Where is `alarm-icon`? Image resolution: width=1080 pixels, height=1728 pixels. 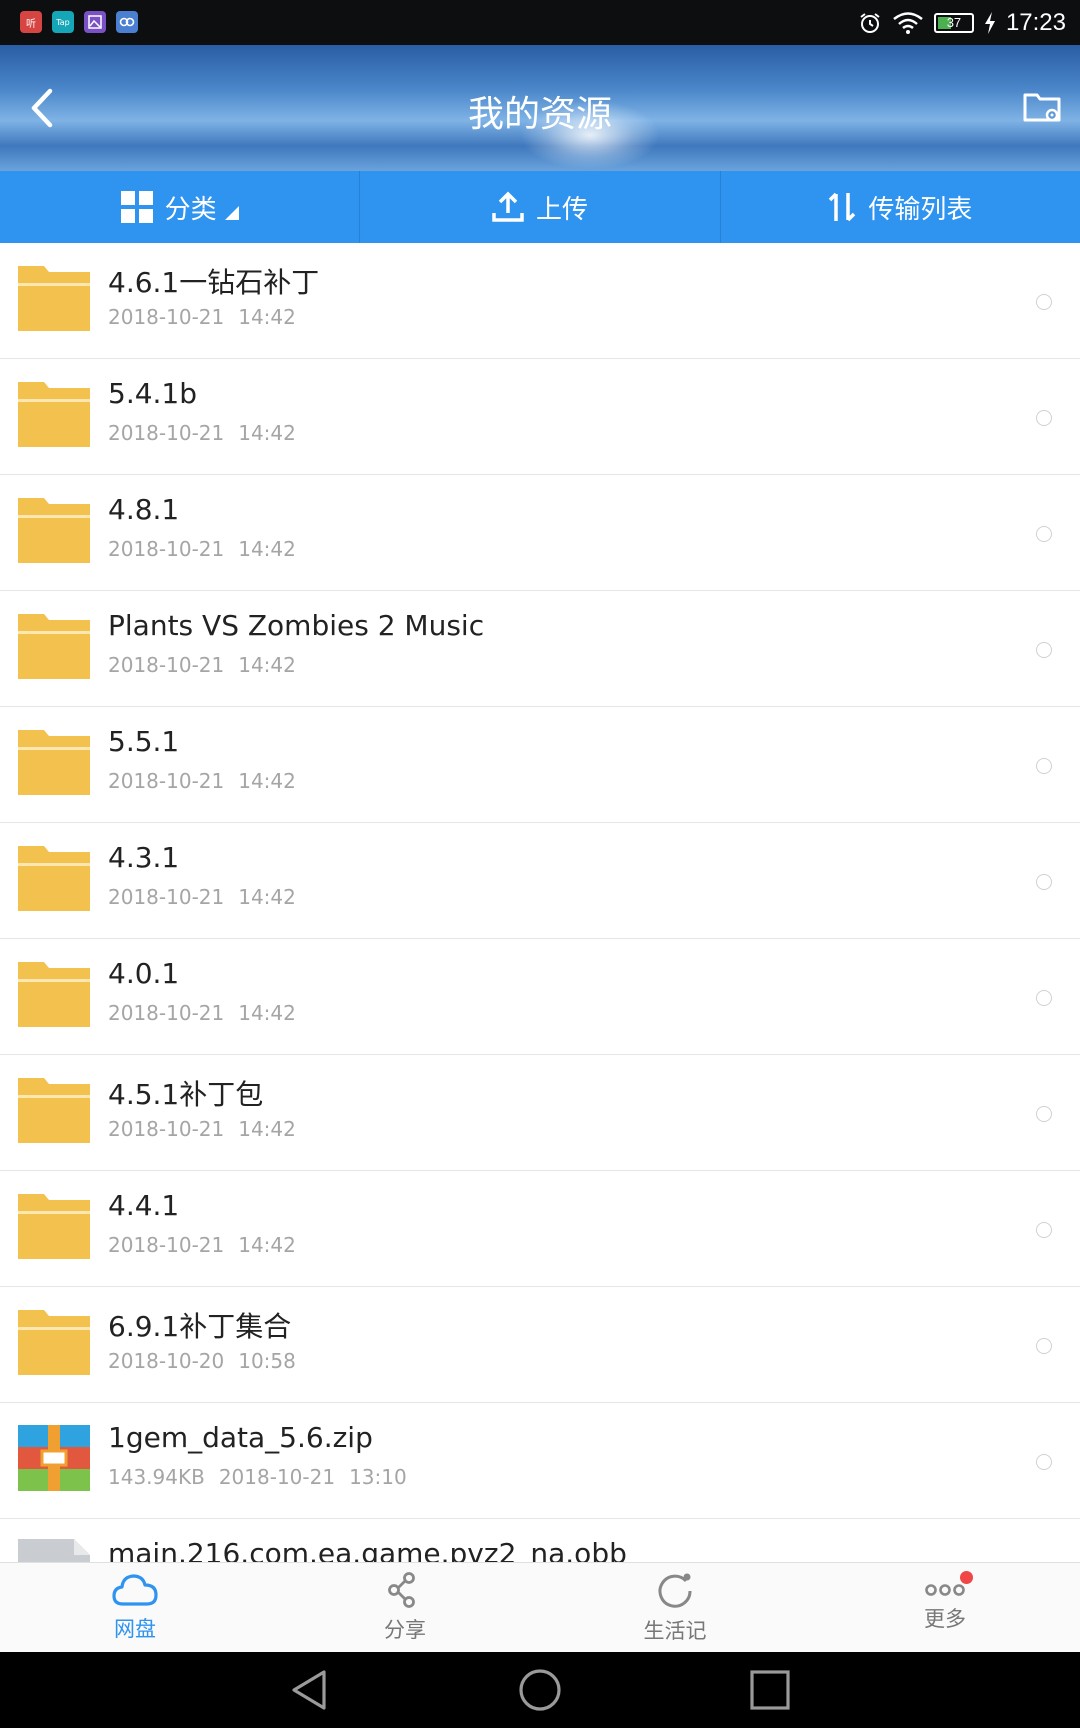 alarm-icon is located at coordinates (870, 22).